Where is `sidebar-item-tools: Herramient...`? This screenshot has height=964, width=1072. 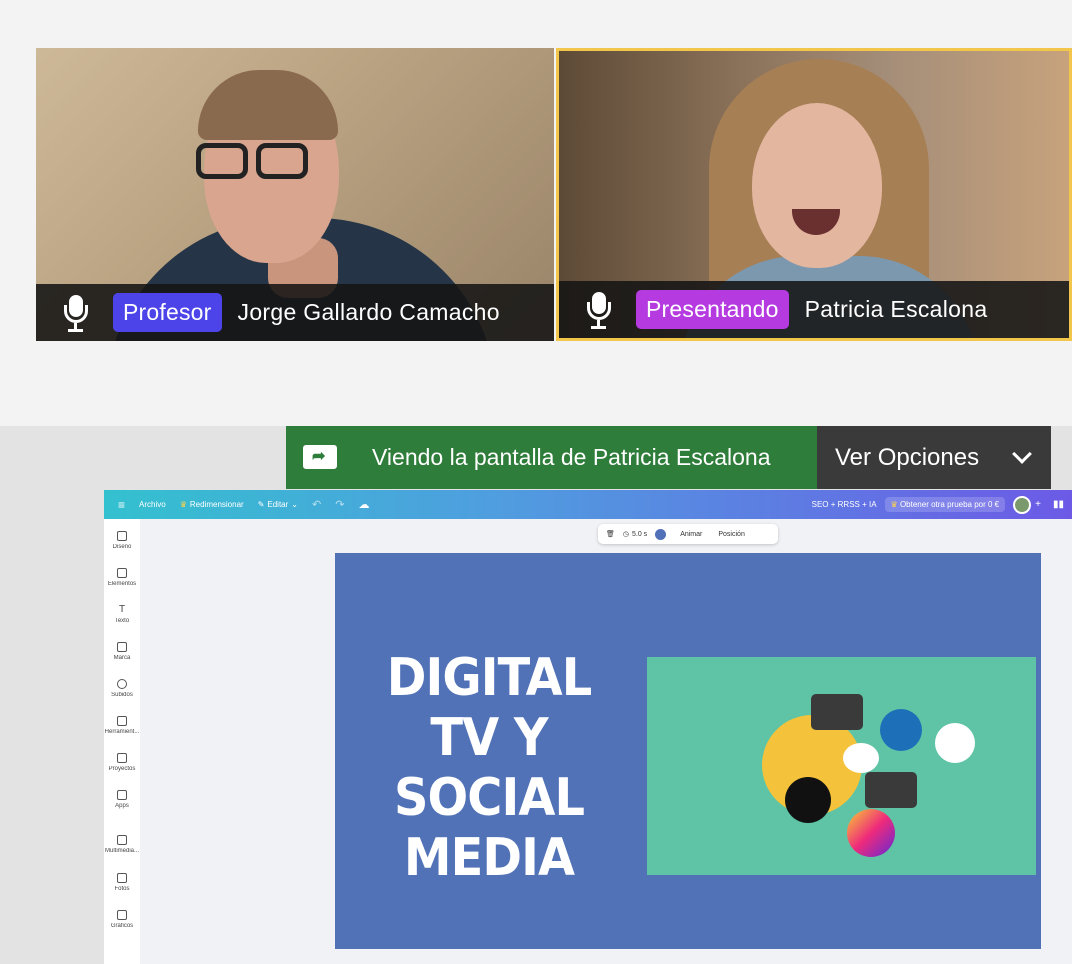
sidebar-item-tools: Herramient... is located at coordinates (122, 725).